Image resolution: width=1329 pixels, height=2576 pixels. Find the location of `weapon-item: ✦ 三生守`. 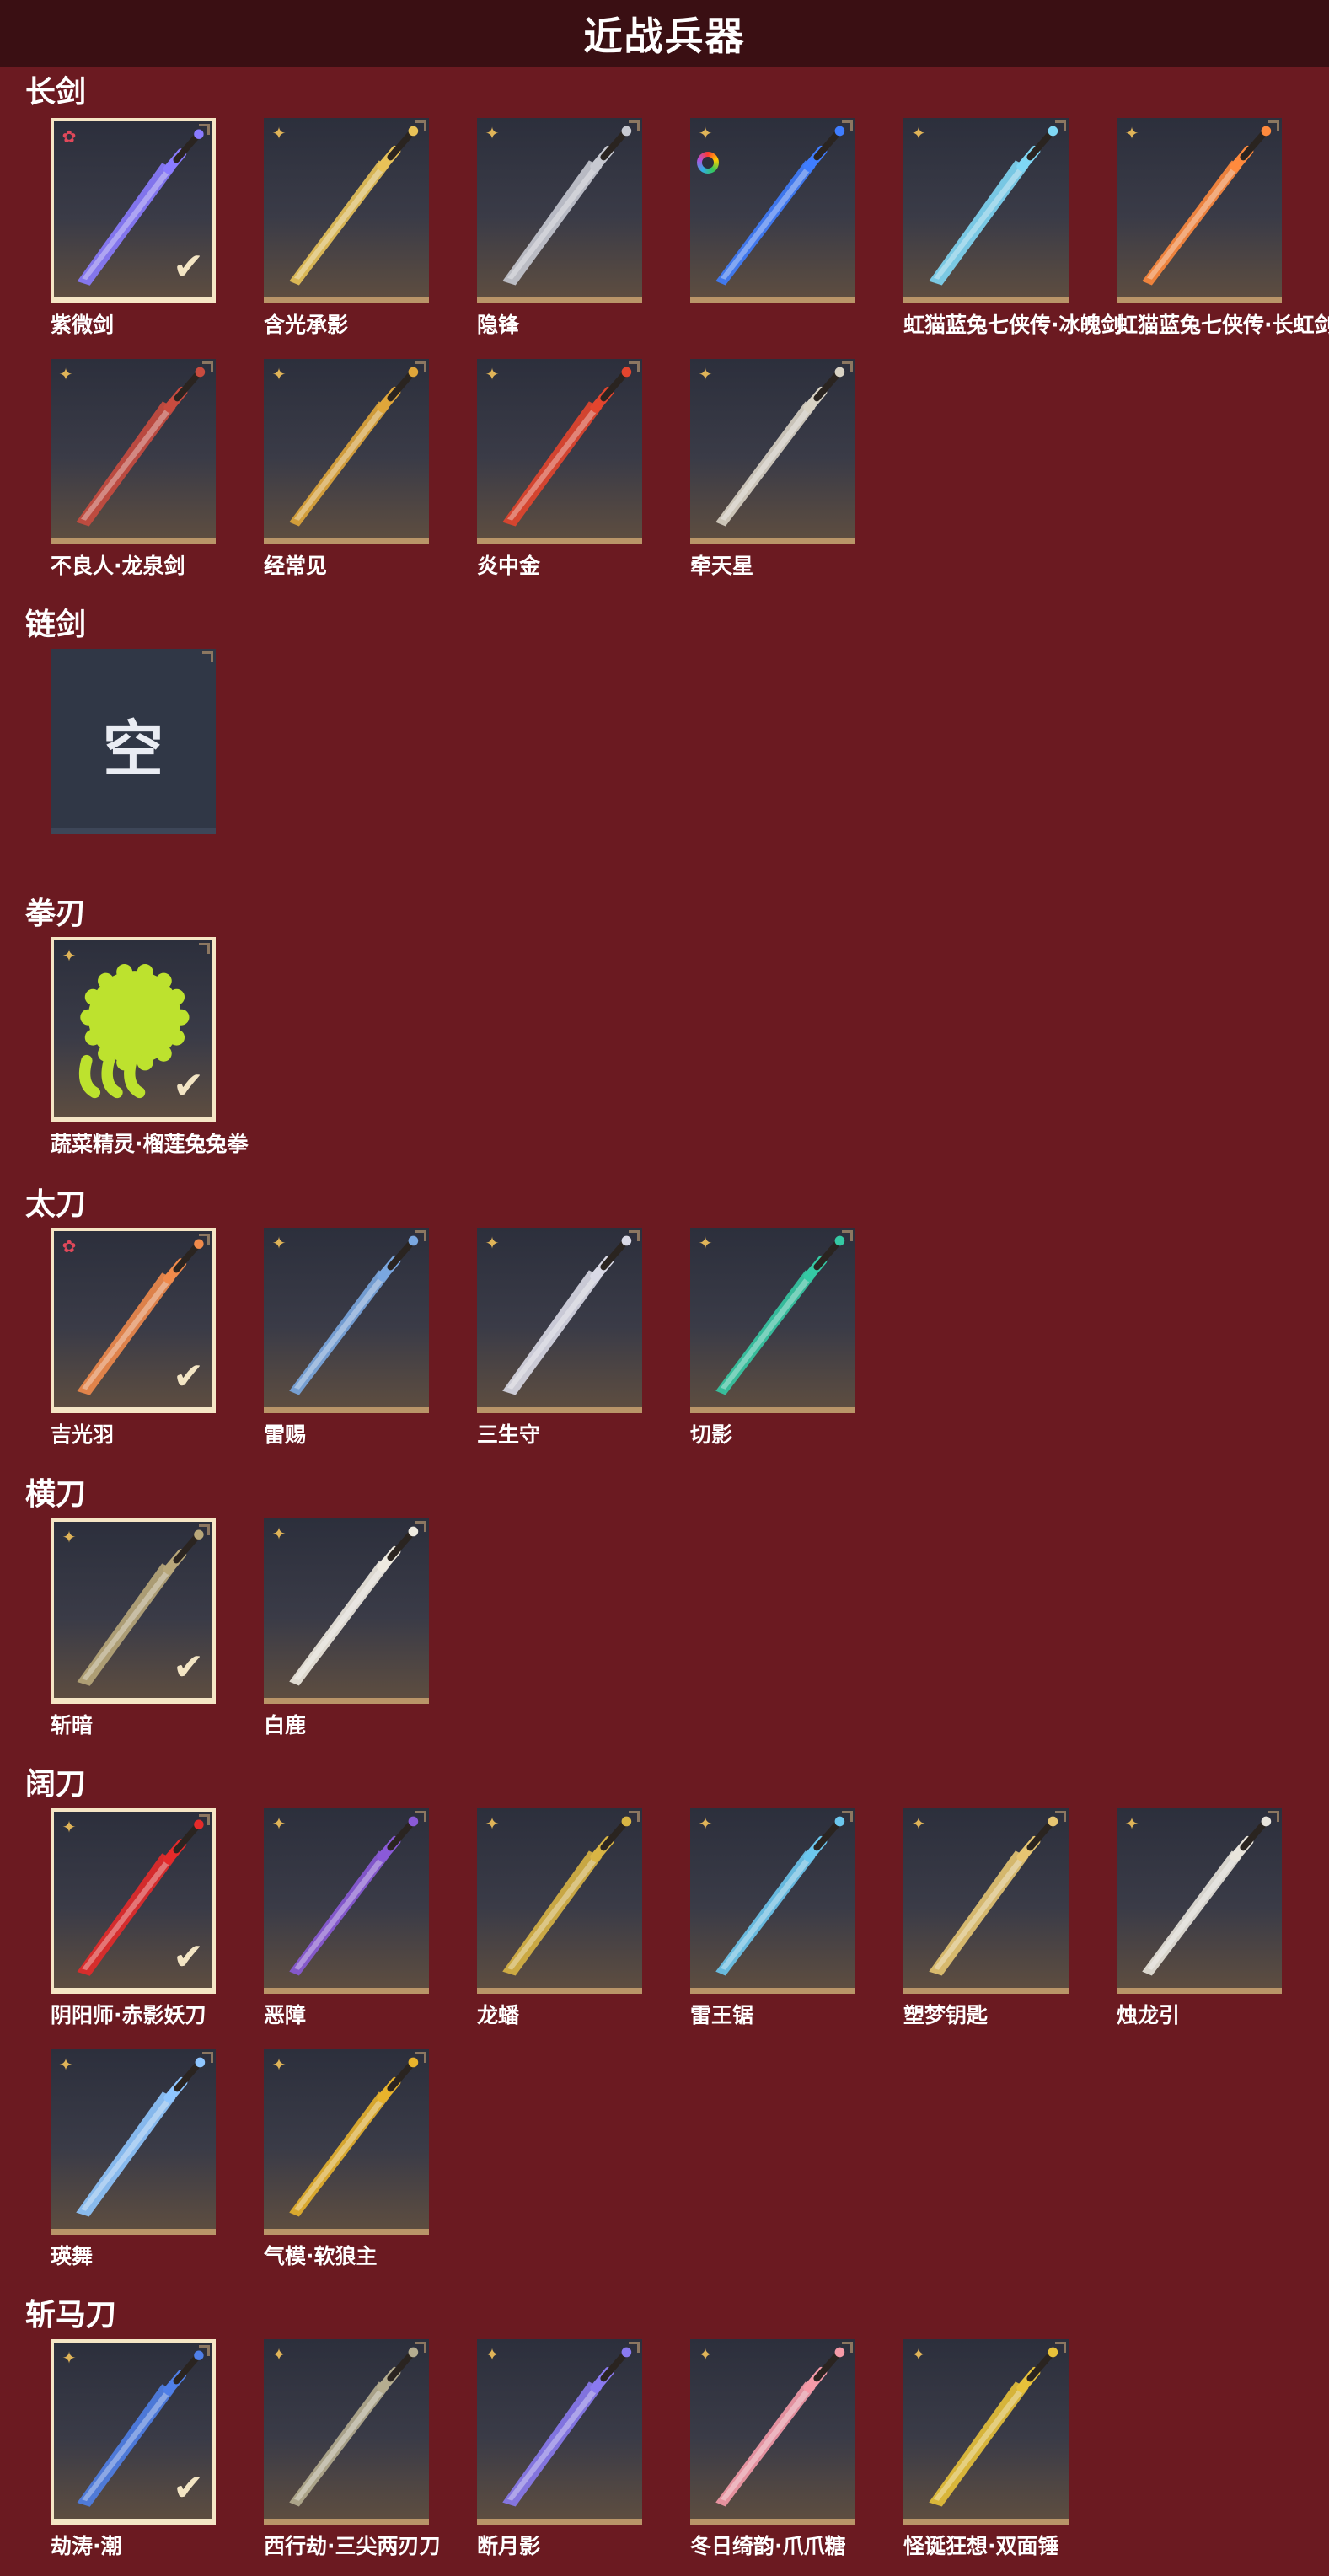

weapon-item: ✦ 三生守 is located at coordinates (560, 1338).